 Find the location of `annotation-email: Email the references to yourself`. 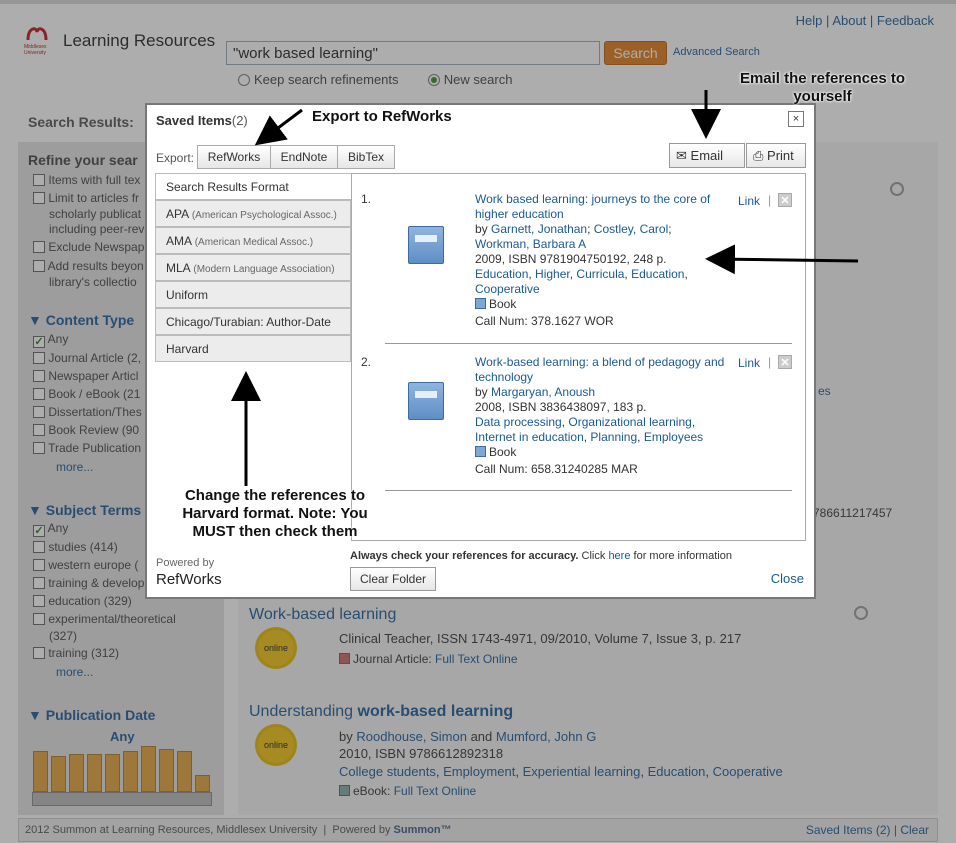

annotation-email: Email the references to yourself is located at coordinates (822, 87).